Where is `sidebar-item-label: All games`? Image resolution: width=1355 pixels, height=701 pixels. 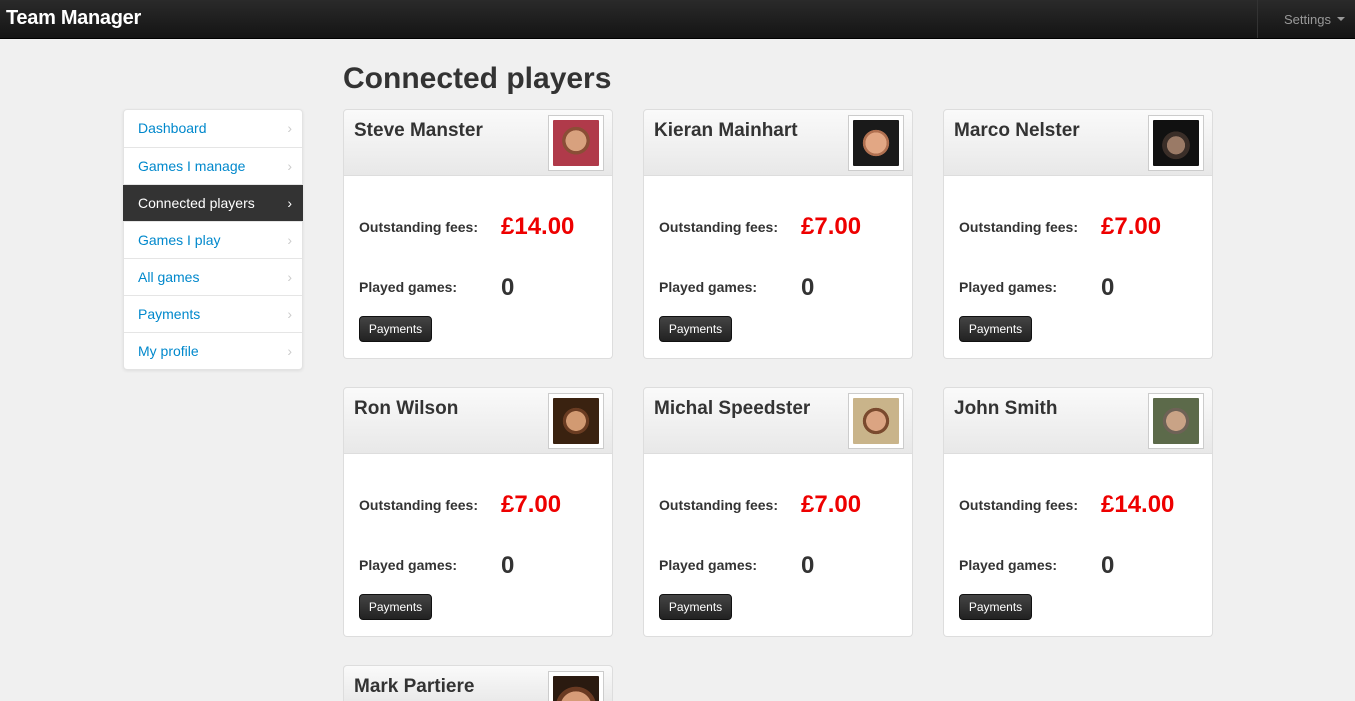 sidebar-item-label: All games is located at coordinates (169, 277).